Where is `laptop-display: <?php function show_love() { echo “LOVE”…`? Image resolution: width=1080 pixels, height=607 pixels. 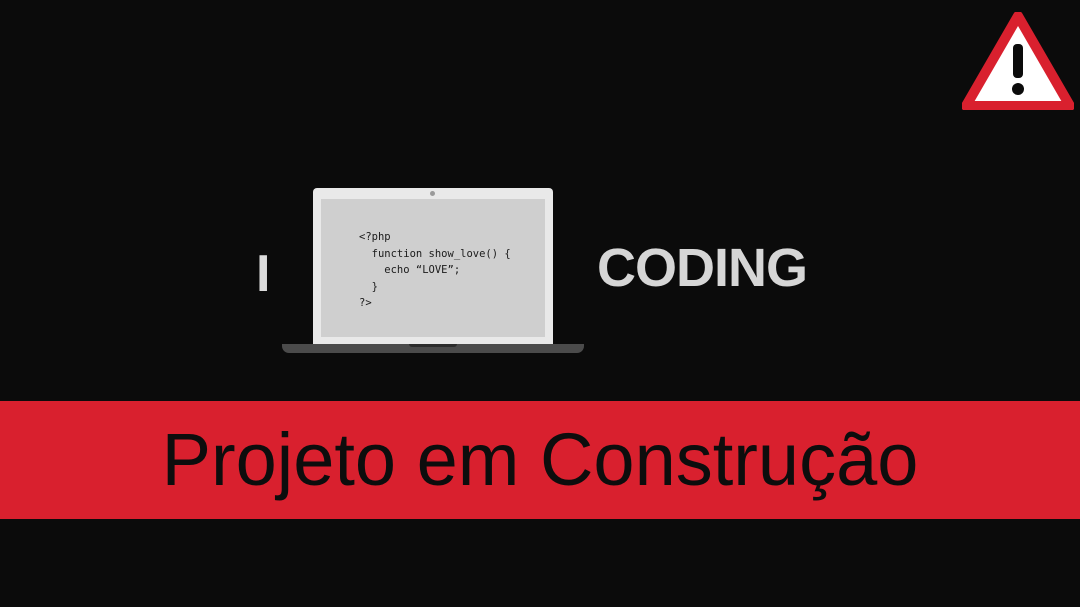
laptop-display: <?php function show_love() { echo “LOVE”… is located at coordinates (433, 268).